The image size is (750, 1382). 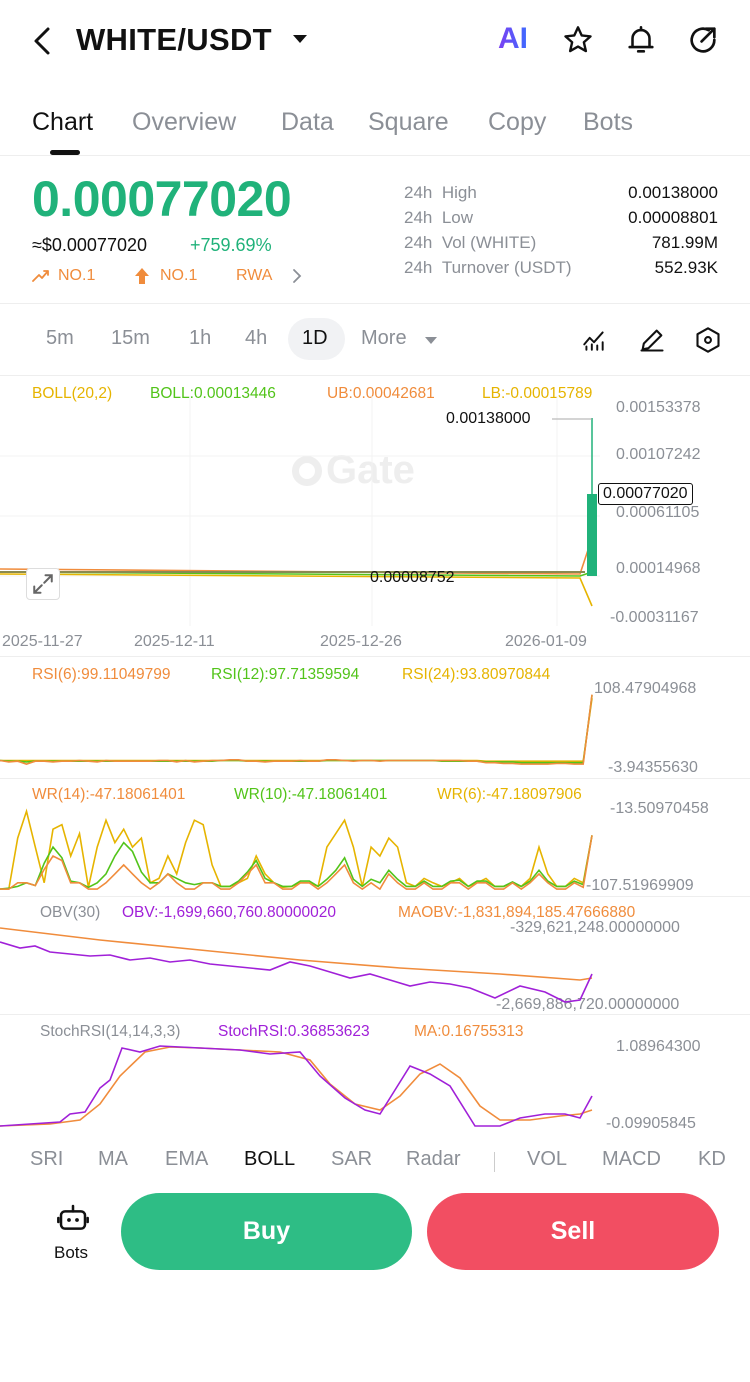 What do you see at coordinates (653, 767) in the screenshot?
I see `rsi-min: -3.94355630` at bounding box center [653, 767].